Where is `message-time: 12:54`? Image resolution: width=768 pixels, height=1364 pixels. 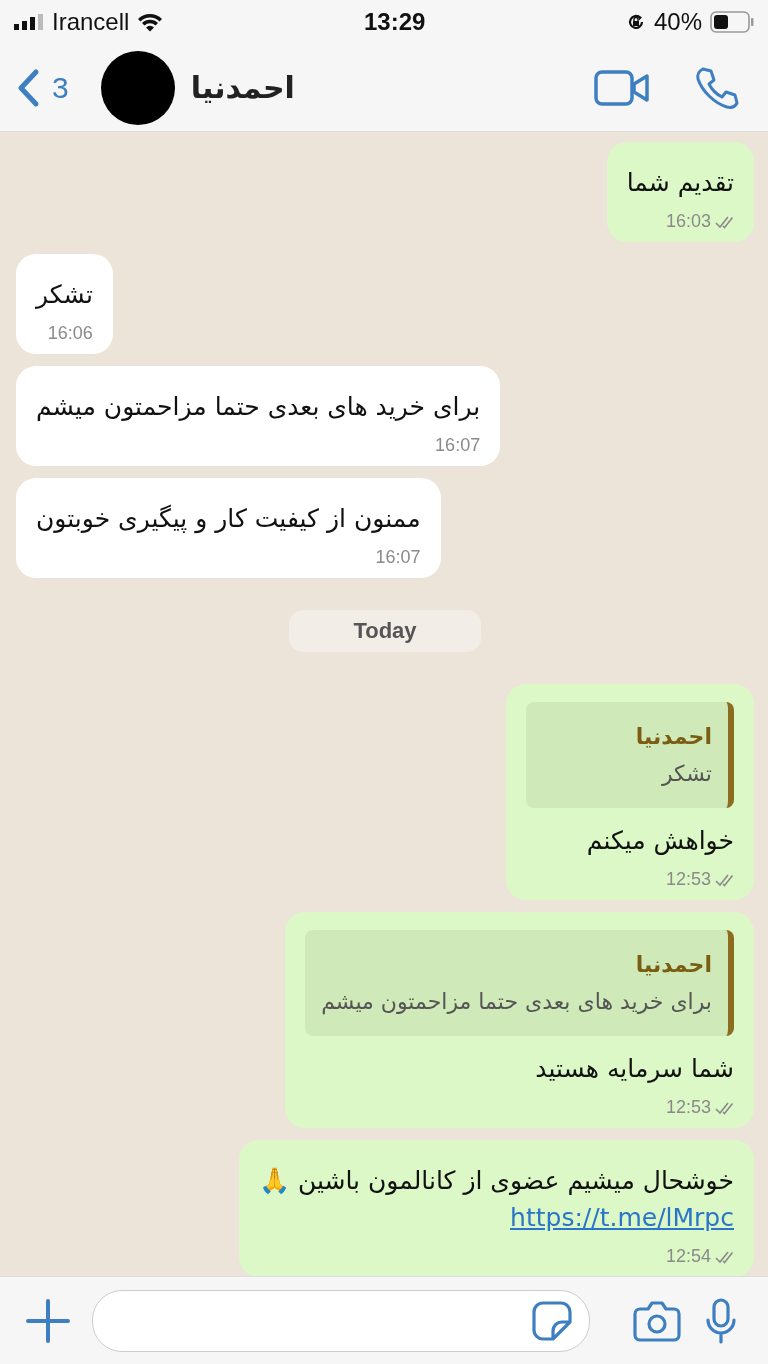
message-time: 12:54 is located at coordinates (688, 1256).